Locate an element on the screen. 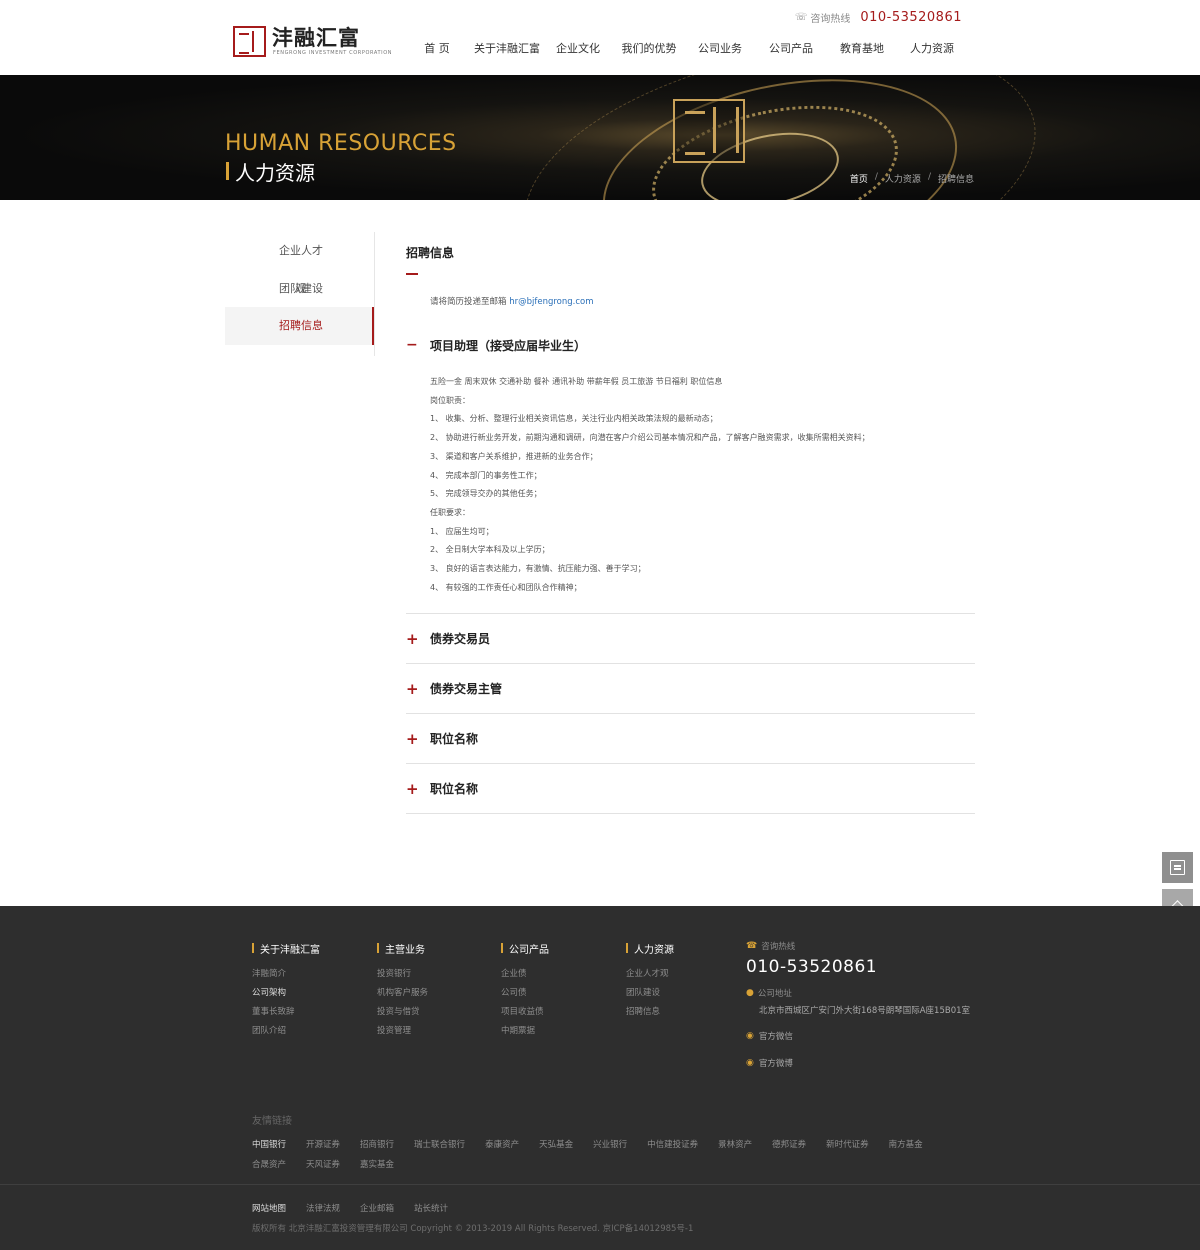  nav-item-business: 公司业务 is located at coordinates (720, 48).